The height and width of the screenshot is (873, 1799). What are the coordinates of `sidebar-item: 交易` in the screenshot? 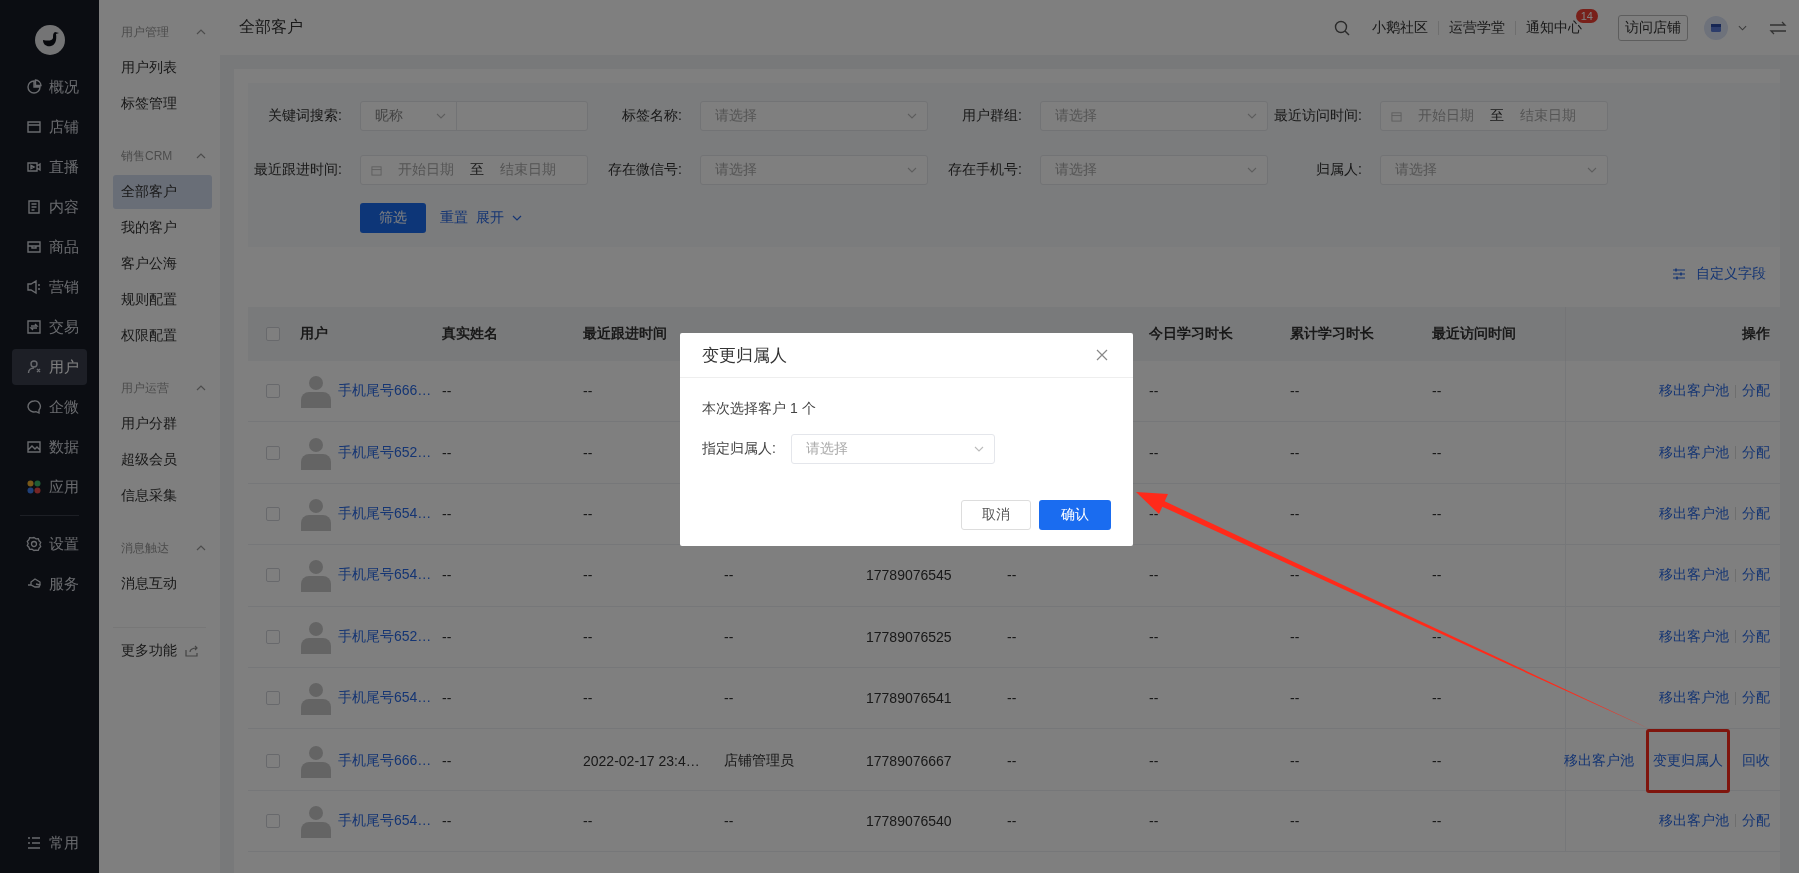 It's located at (49, 327).